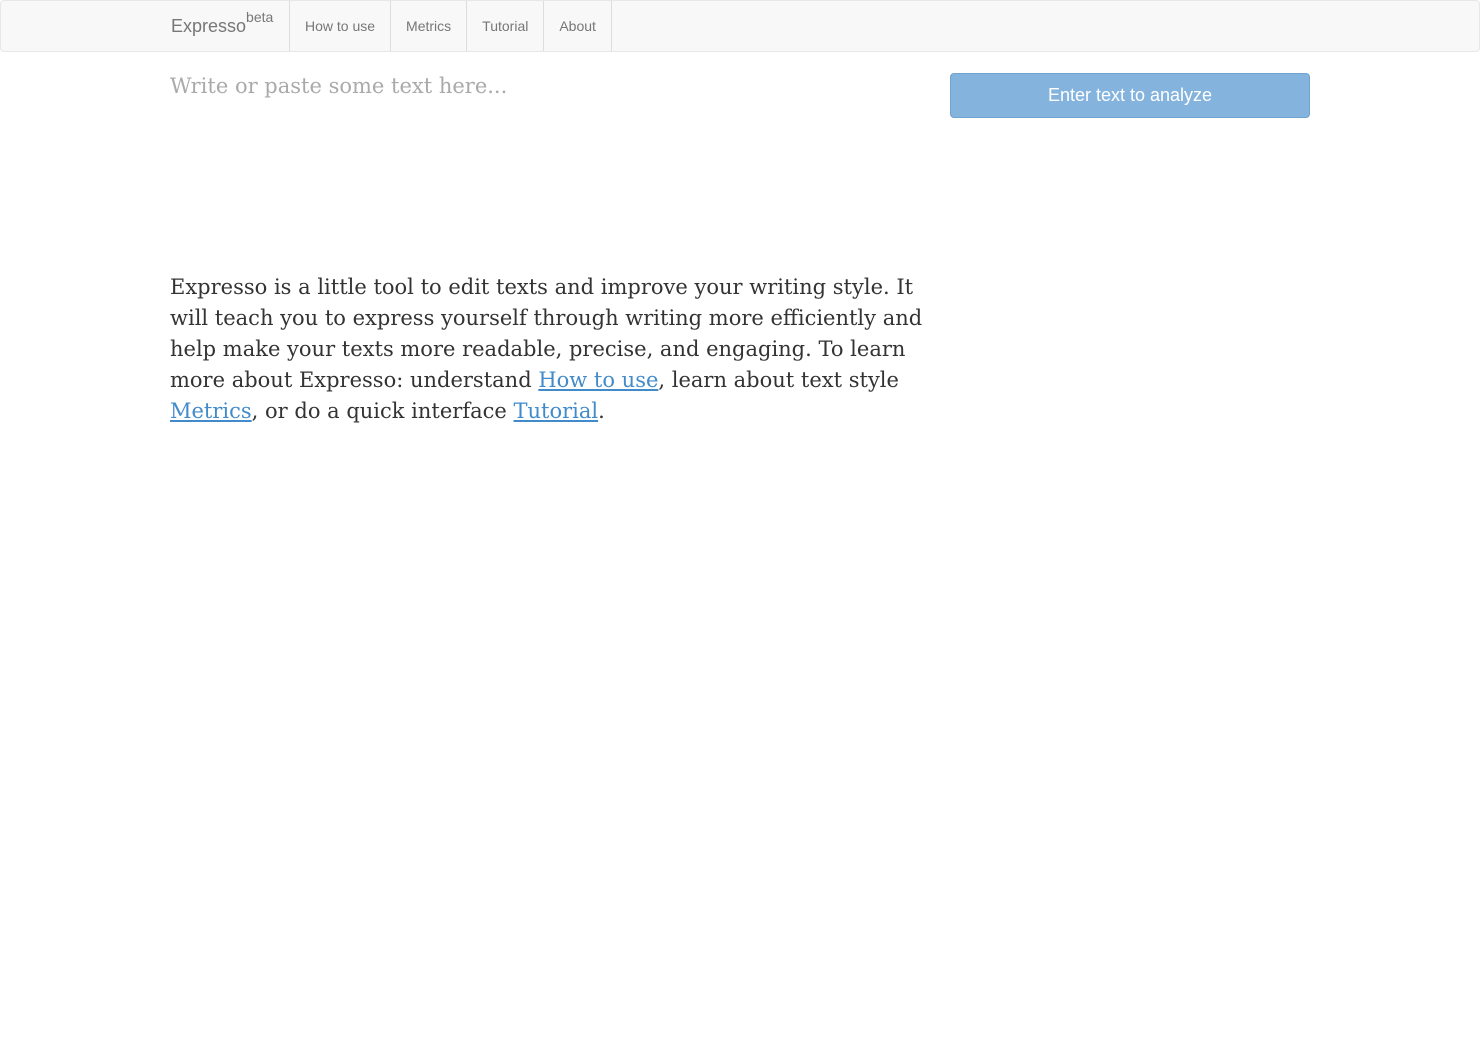  Describe the element at coordinates (778, 380) in the screenshot. I see `intro-text-2: , learn about text style` at that location.